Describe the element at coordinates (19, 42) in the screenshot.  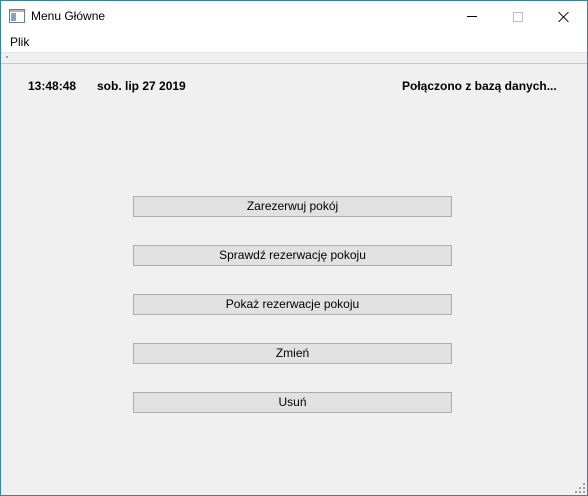
I see `menu-item-plik: Plik` at that location.